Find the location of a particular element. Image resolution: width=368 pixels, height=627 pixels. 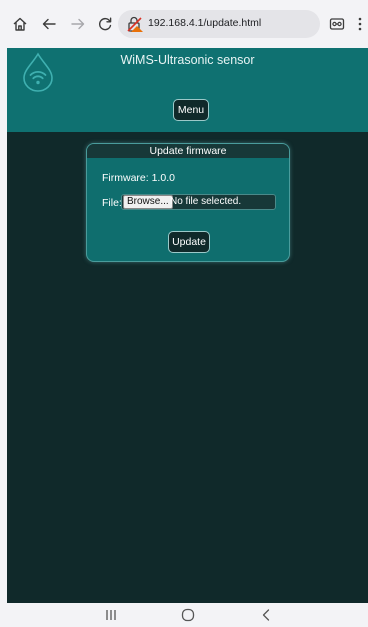

file-input: Browse... No file selected. is located at coordinates (198, 202).